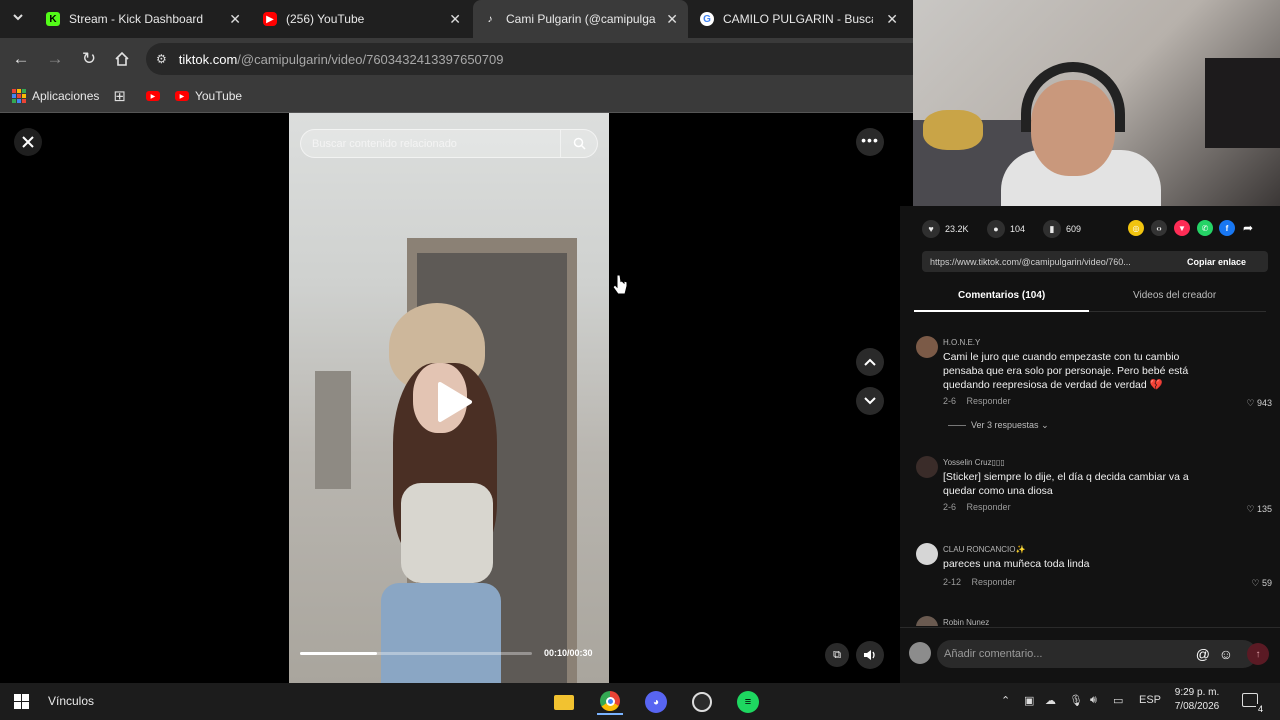 The height and width of the screenshot is (720, 1280). What do you see at coordinates (1006, 229) in the screenshot?
I see `comment-button: ● 104` at bounding box center [1006, 229].